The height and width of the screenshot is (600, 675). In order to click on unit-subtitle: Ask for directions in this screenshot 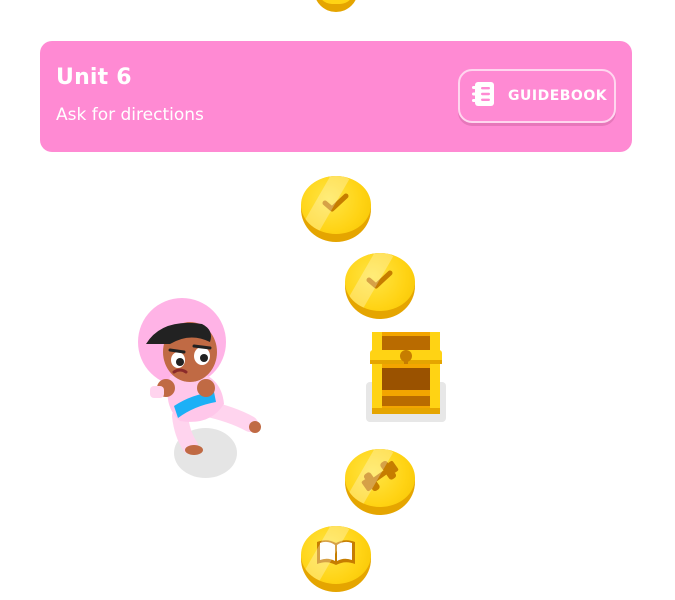, I will do `click(130, 115)`.